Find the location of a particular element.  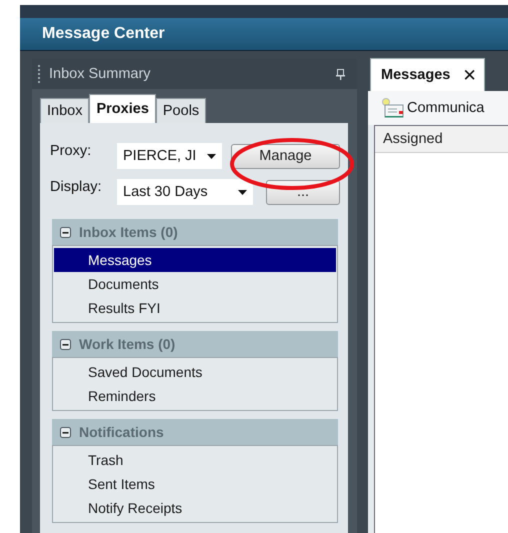

manage-button: Manage is located at coordinates (285, 156).